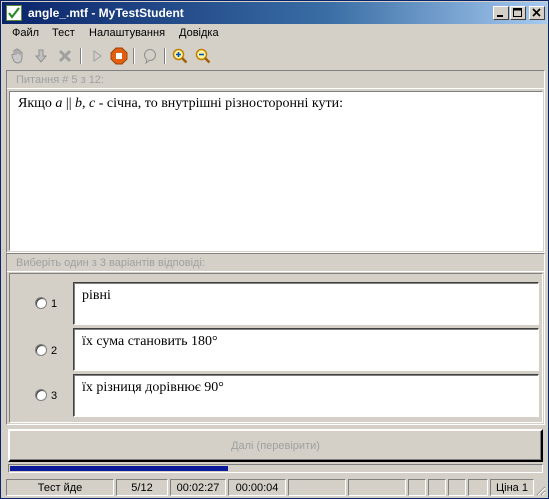 The height and width of the screenshot is (499, 549). Describe the element at coordinates (203, 56) in the screenshot. I see `zoom-out-icon` at that location.